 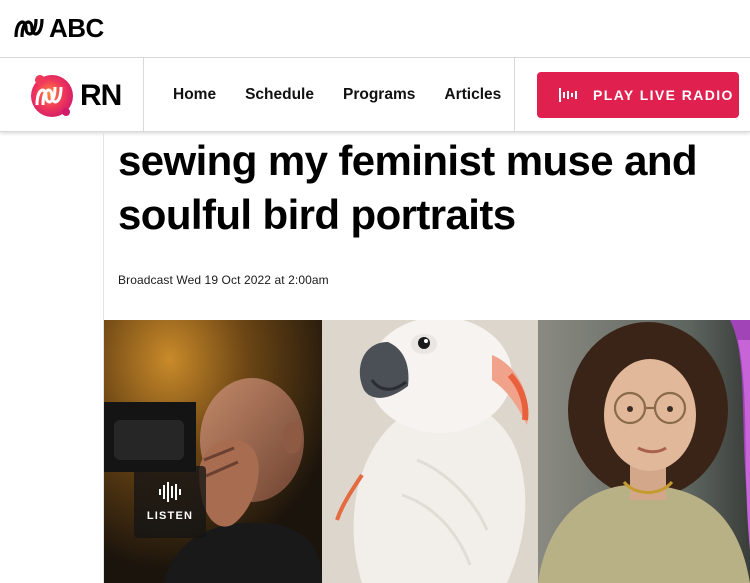 I want to click on listen-label: LISTEN, so click(x=170, y=516).